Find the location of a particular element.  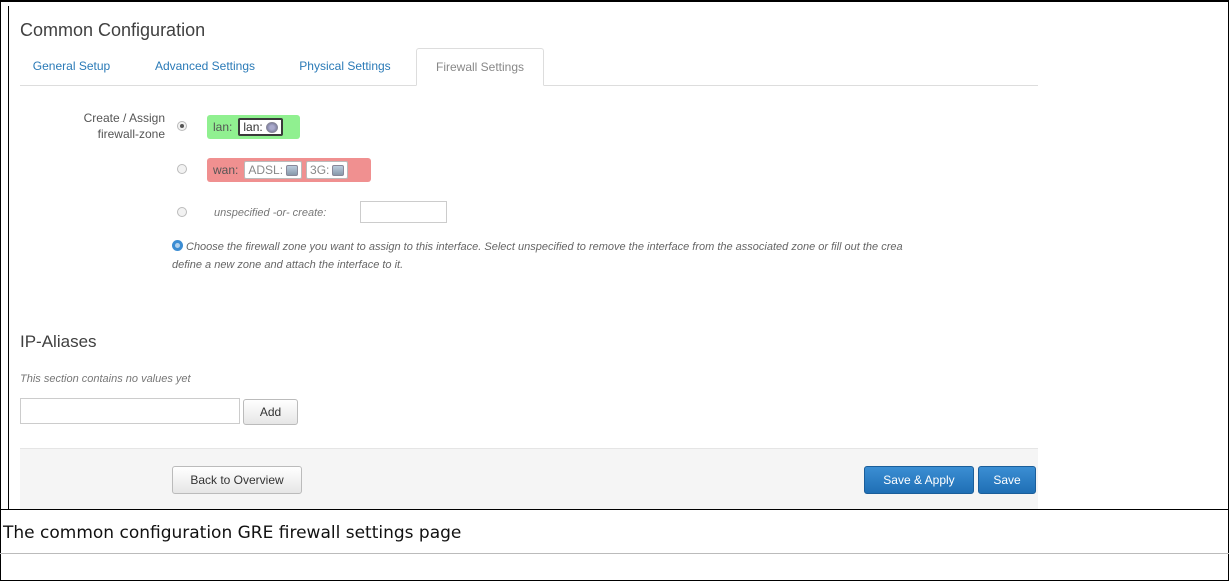

caption-divider is located at coordinates (614, 509).